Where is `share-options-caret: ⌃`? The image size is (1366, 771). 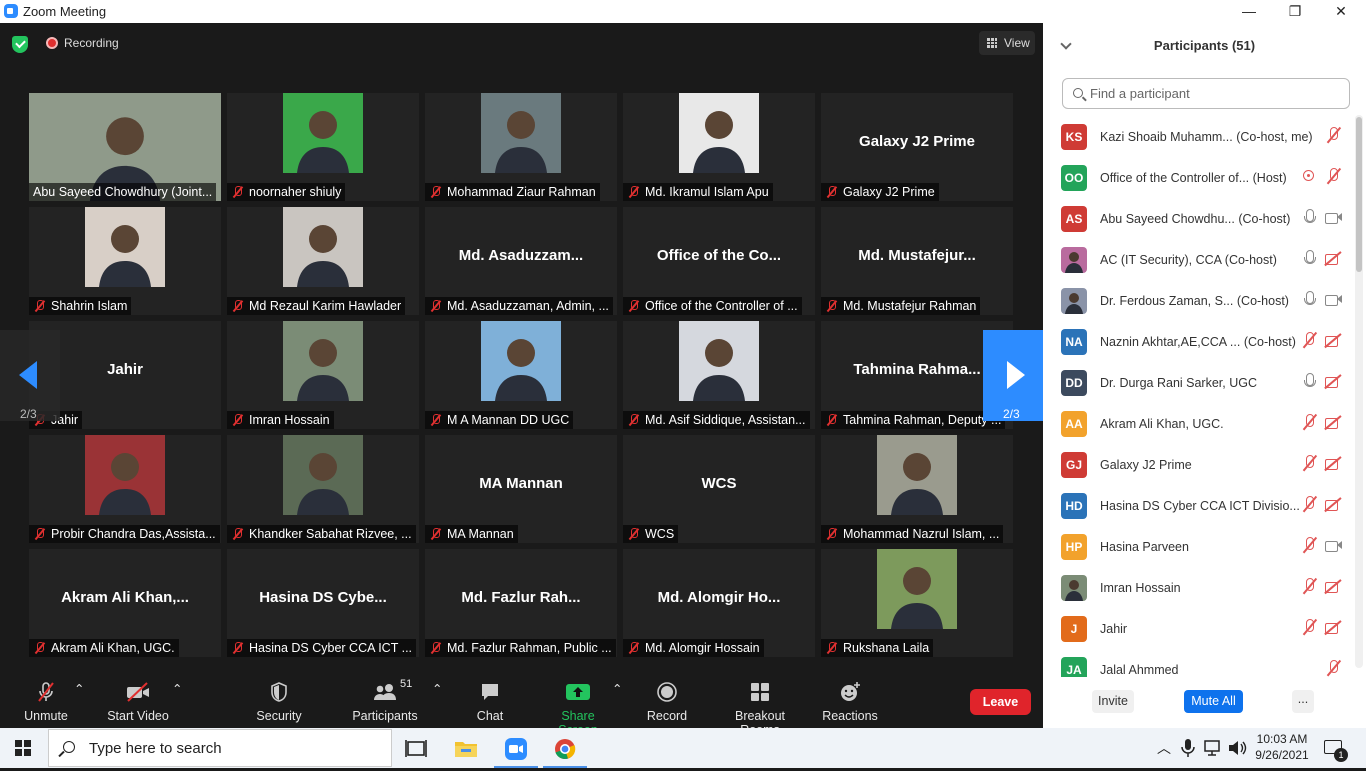
share-options-caret: ⌃ is located at coordinates (617, 688).